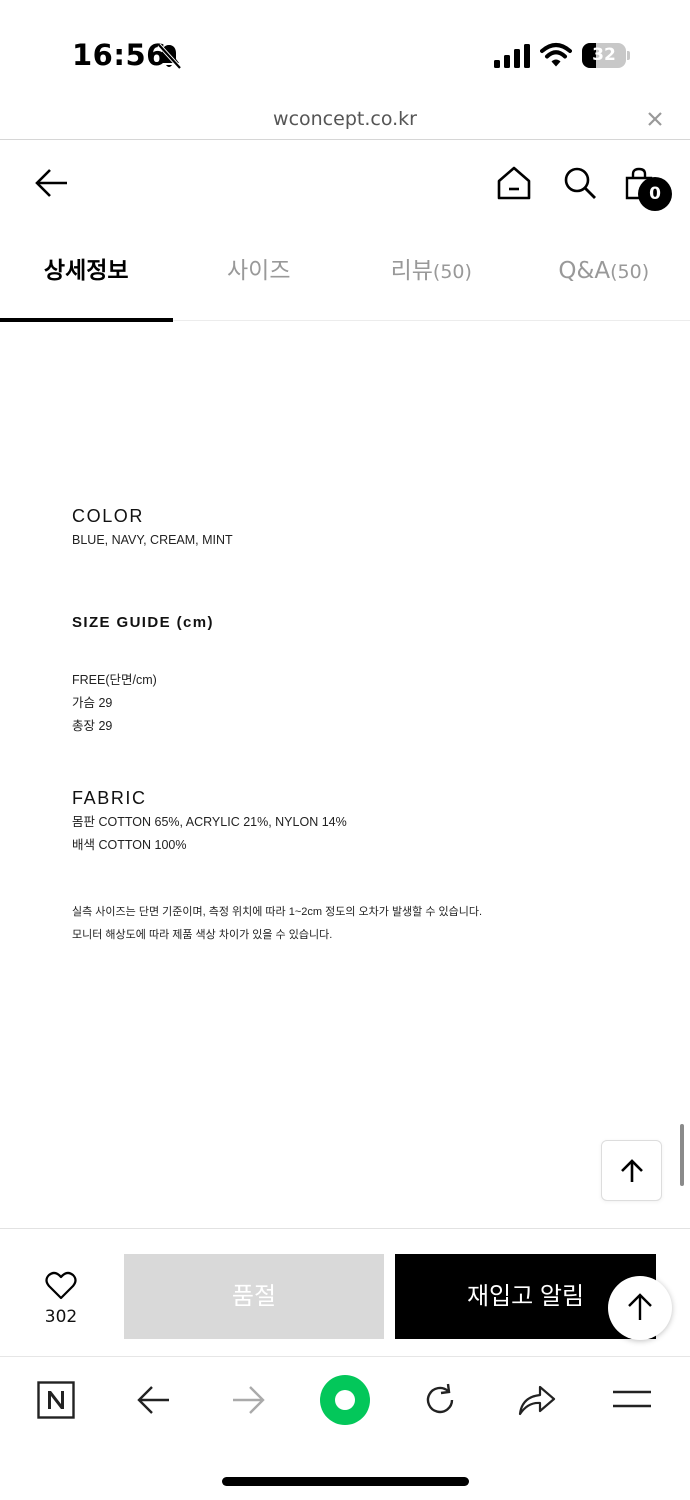 The image size is (690, 1500). What do you see at coordinates (152, 540) in the screenshot?
I see `color-value: BLUE, NAVY, CREAM, MINT` at bounding box center [152, 540].